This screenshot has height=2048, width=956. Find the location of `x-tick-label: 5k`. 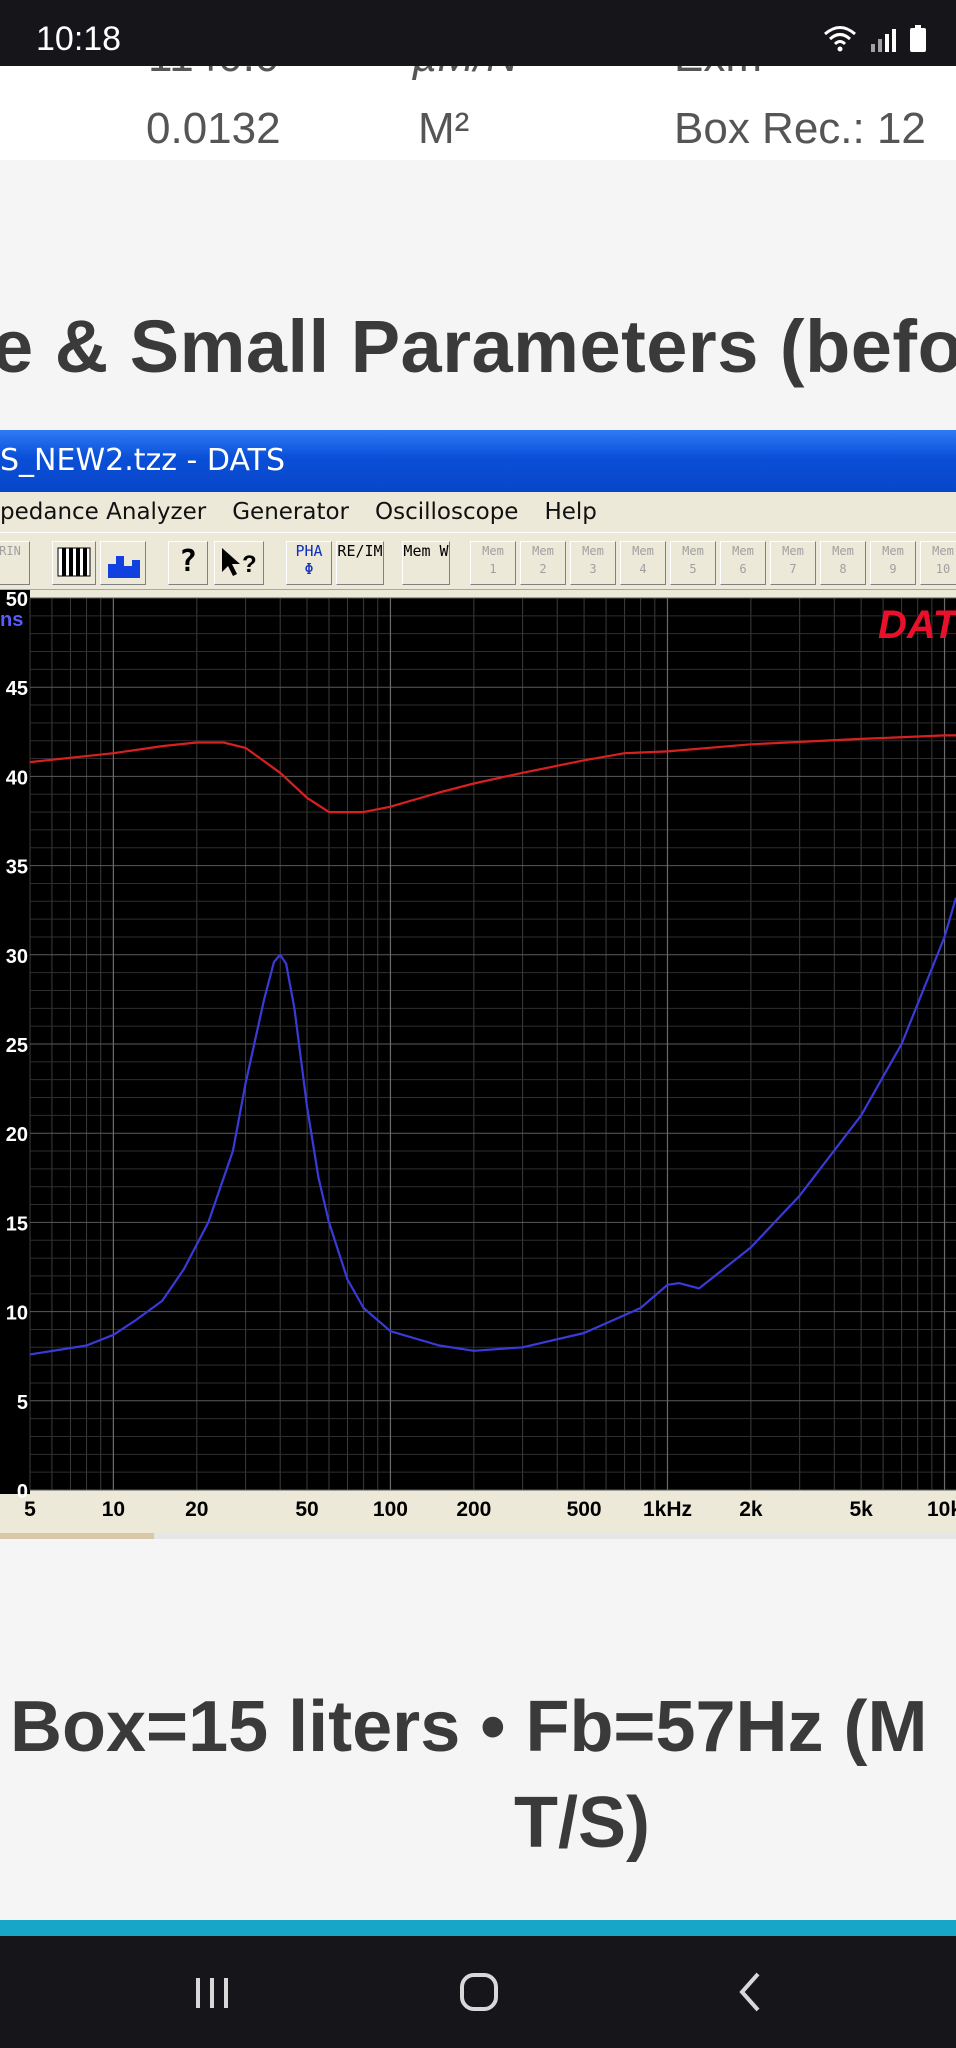

x-tick-label: 5k is located at coordinates (861, 1509).